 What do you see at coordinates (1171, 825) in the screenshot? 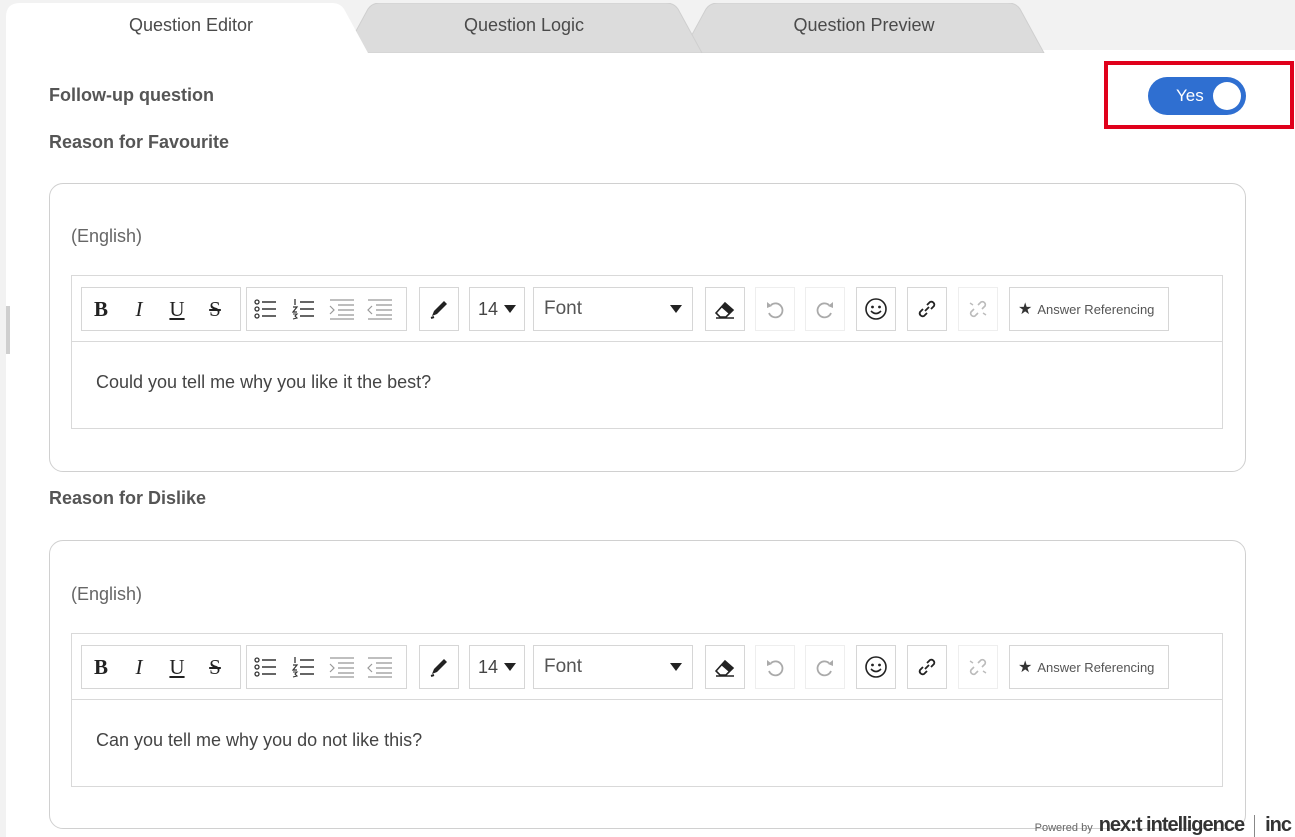
I see `brand-logo: nex:t intelligence` at bounding box center [1171, 825].